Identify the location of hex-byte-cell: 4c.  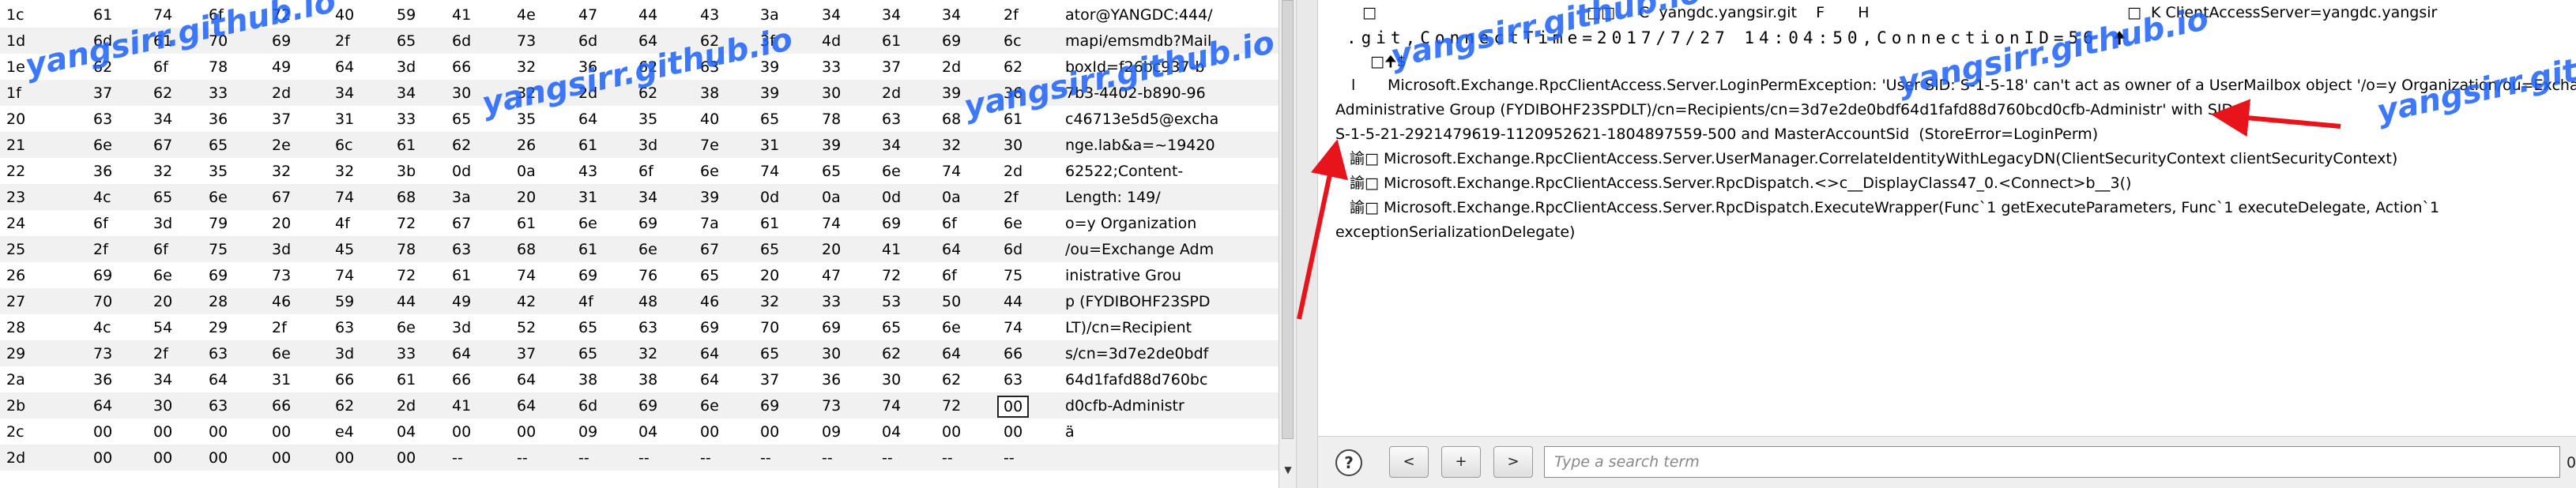
(102, 197).